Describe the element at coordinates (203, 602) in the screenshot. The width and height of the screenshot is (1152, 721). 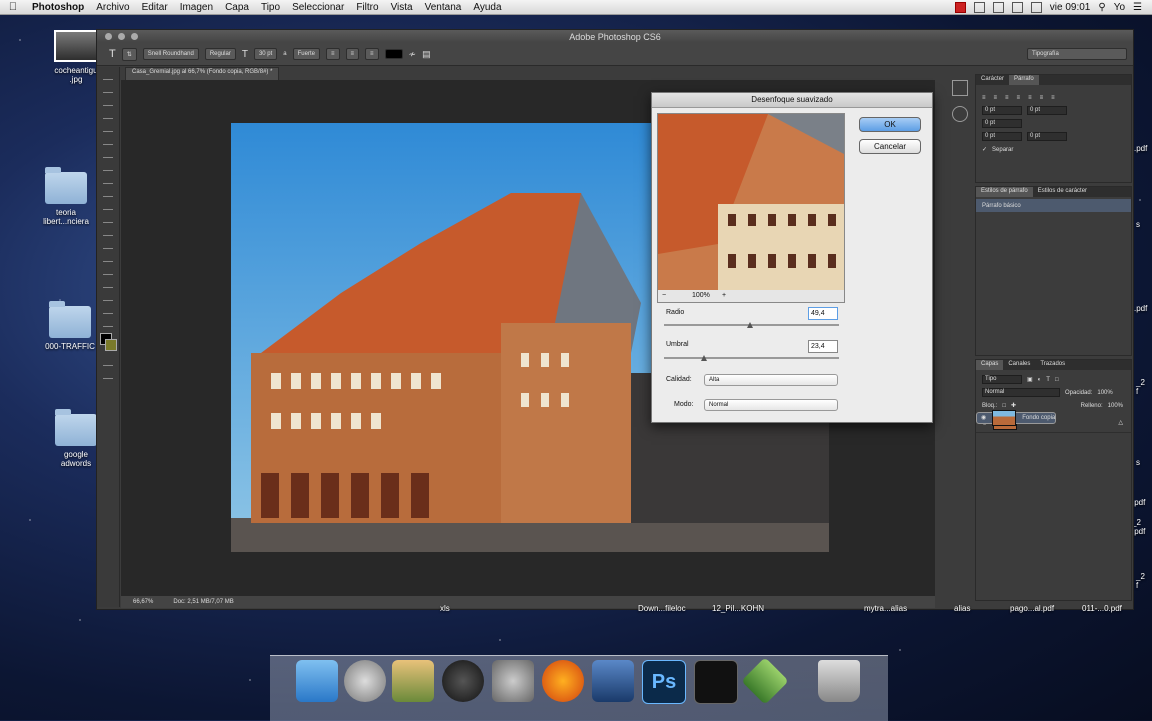
I see `doc-size: Doc: 2,51 MB/7,07 MB` at that location.